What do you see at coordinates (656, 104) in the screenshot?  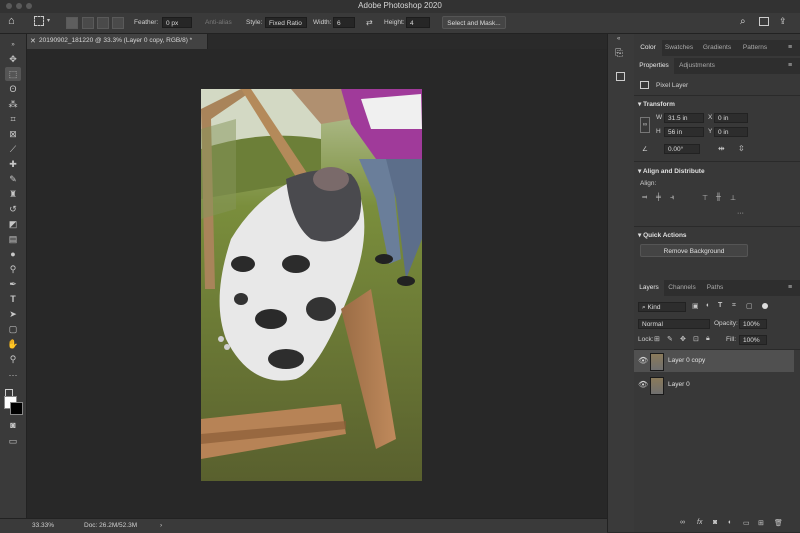 I see `transform-section-header: ▾ Transform` at bounding box center [656, 104].